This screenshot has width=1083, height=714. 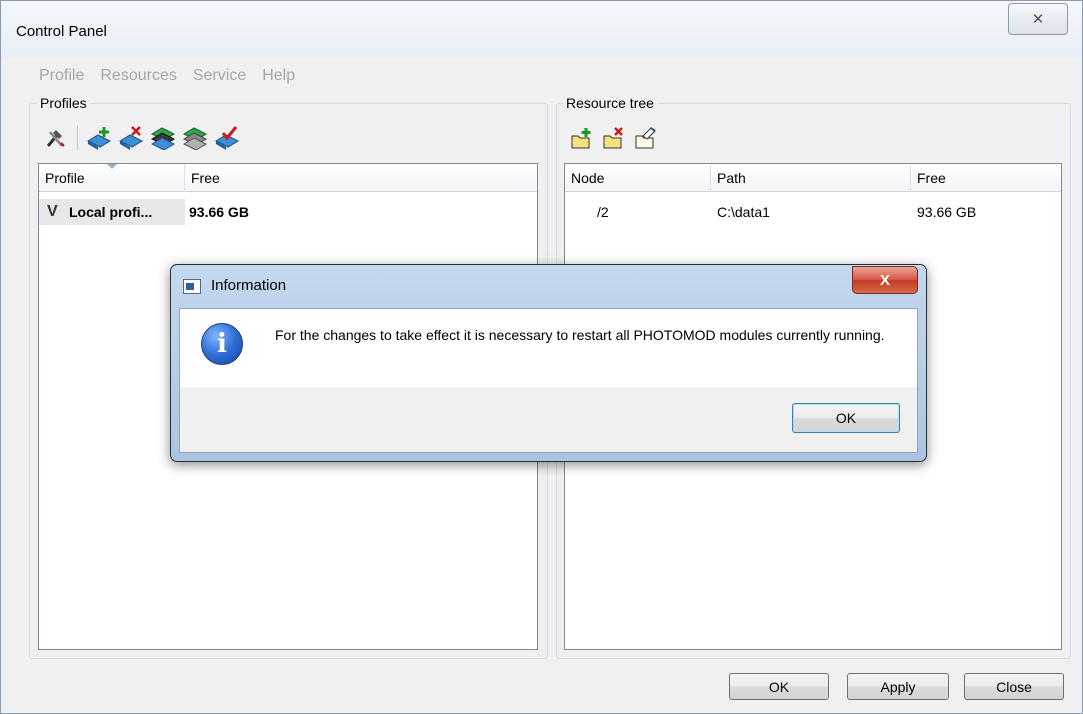 What do you see at coordinates (192, 286) in the screenshot?
I see `dialog-window-icon` at bounding box center [192, 286].